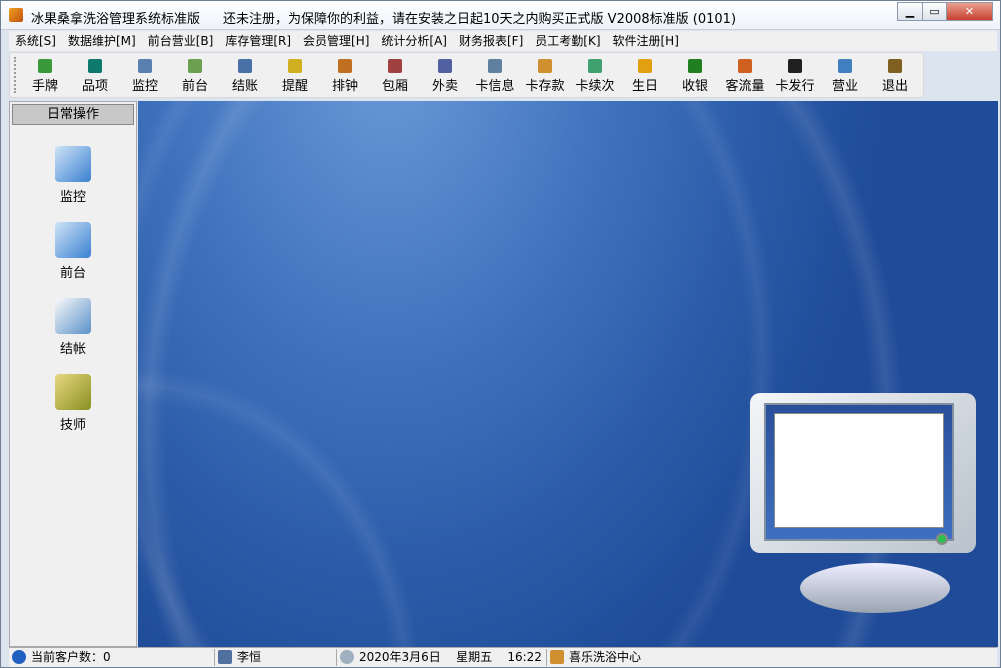  I want to click on menu-item: 库存管理[R], so click(258, 41).